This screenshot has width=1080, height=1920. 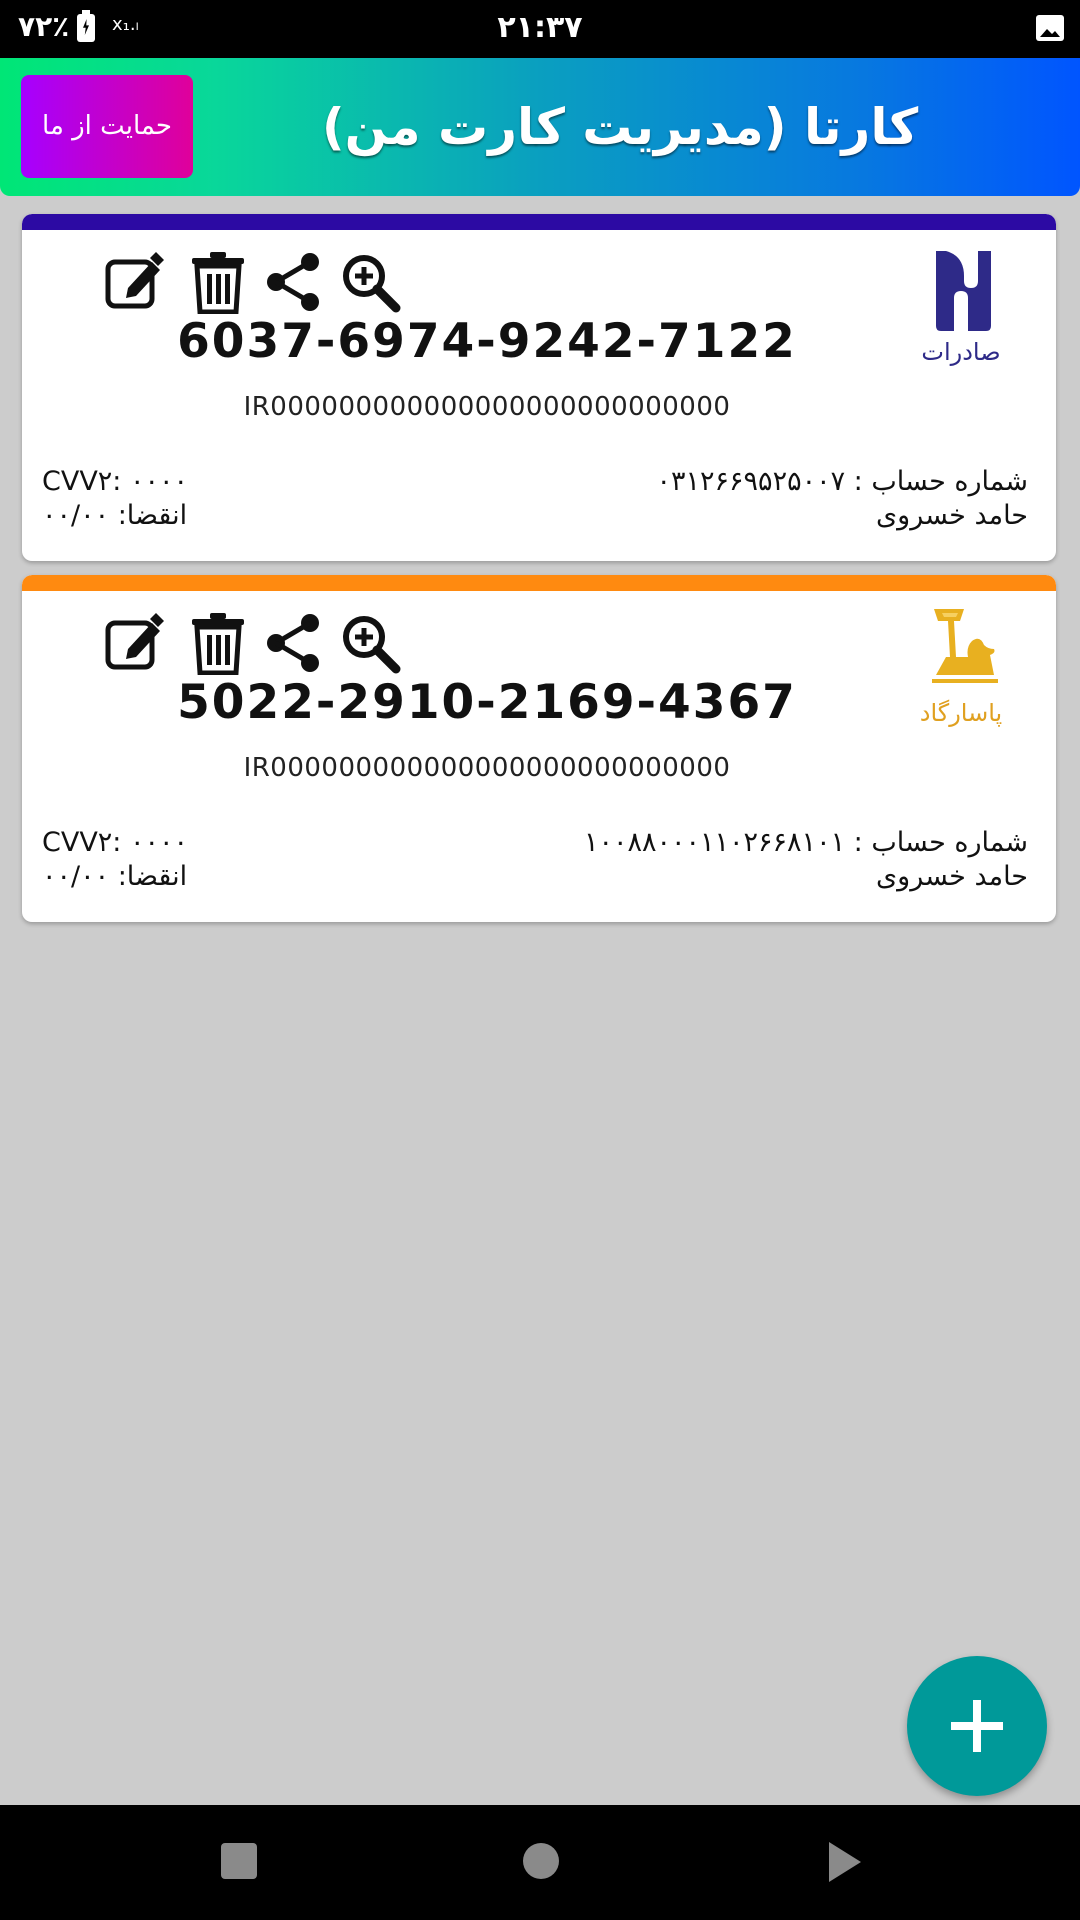 I want to click on bank-name: صادرات, so click(x=961, y=352).